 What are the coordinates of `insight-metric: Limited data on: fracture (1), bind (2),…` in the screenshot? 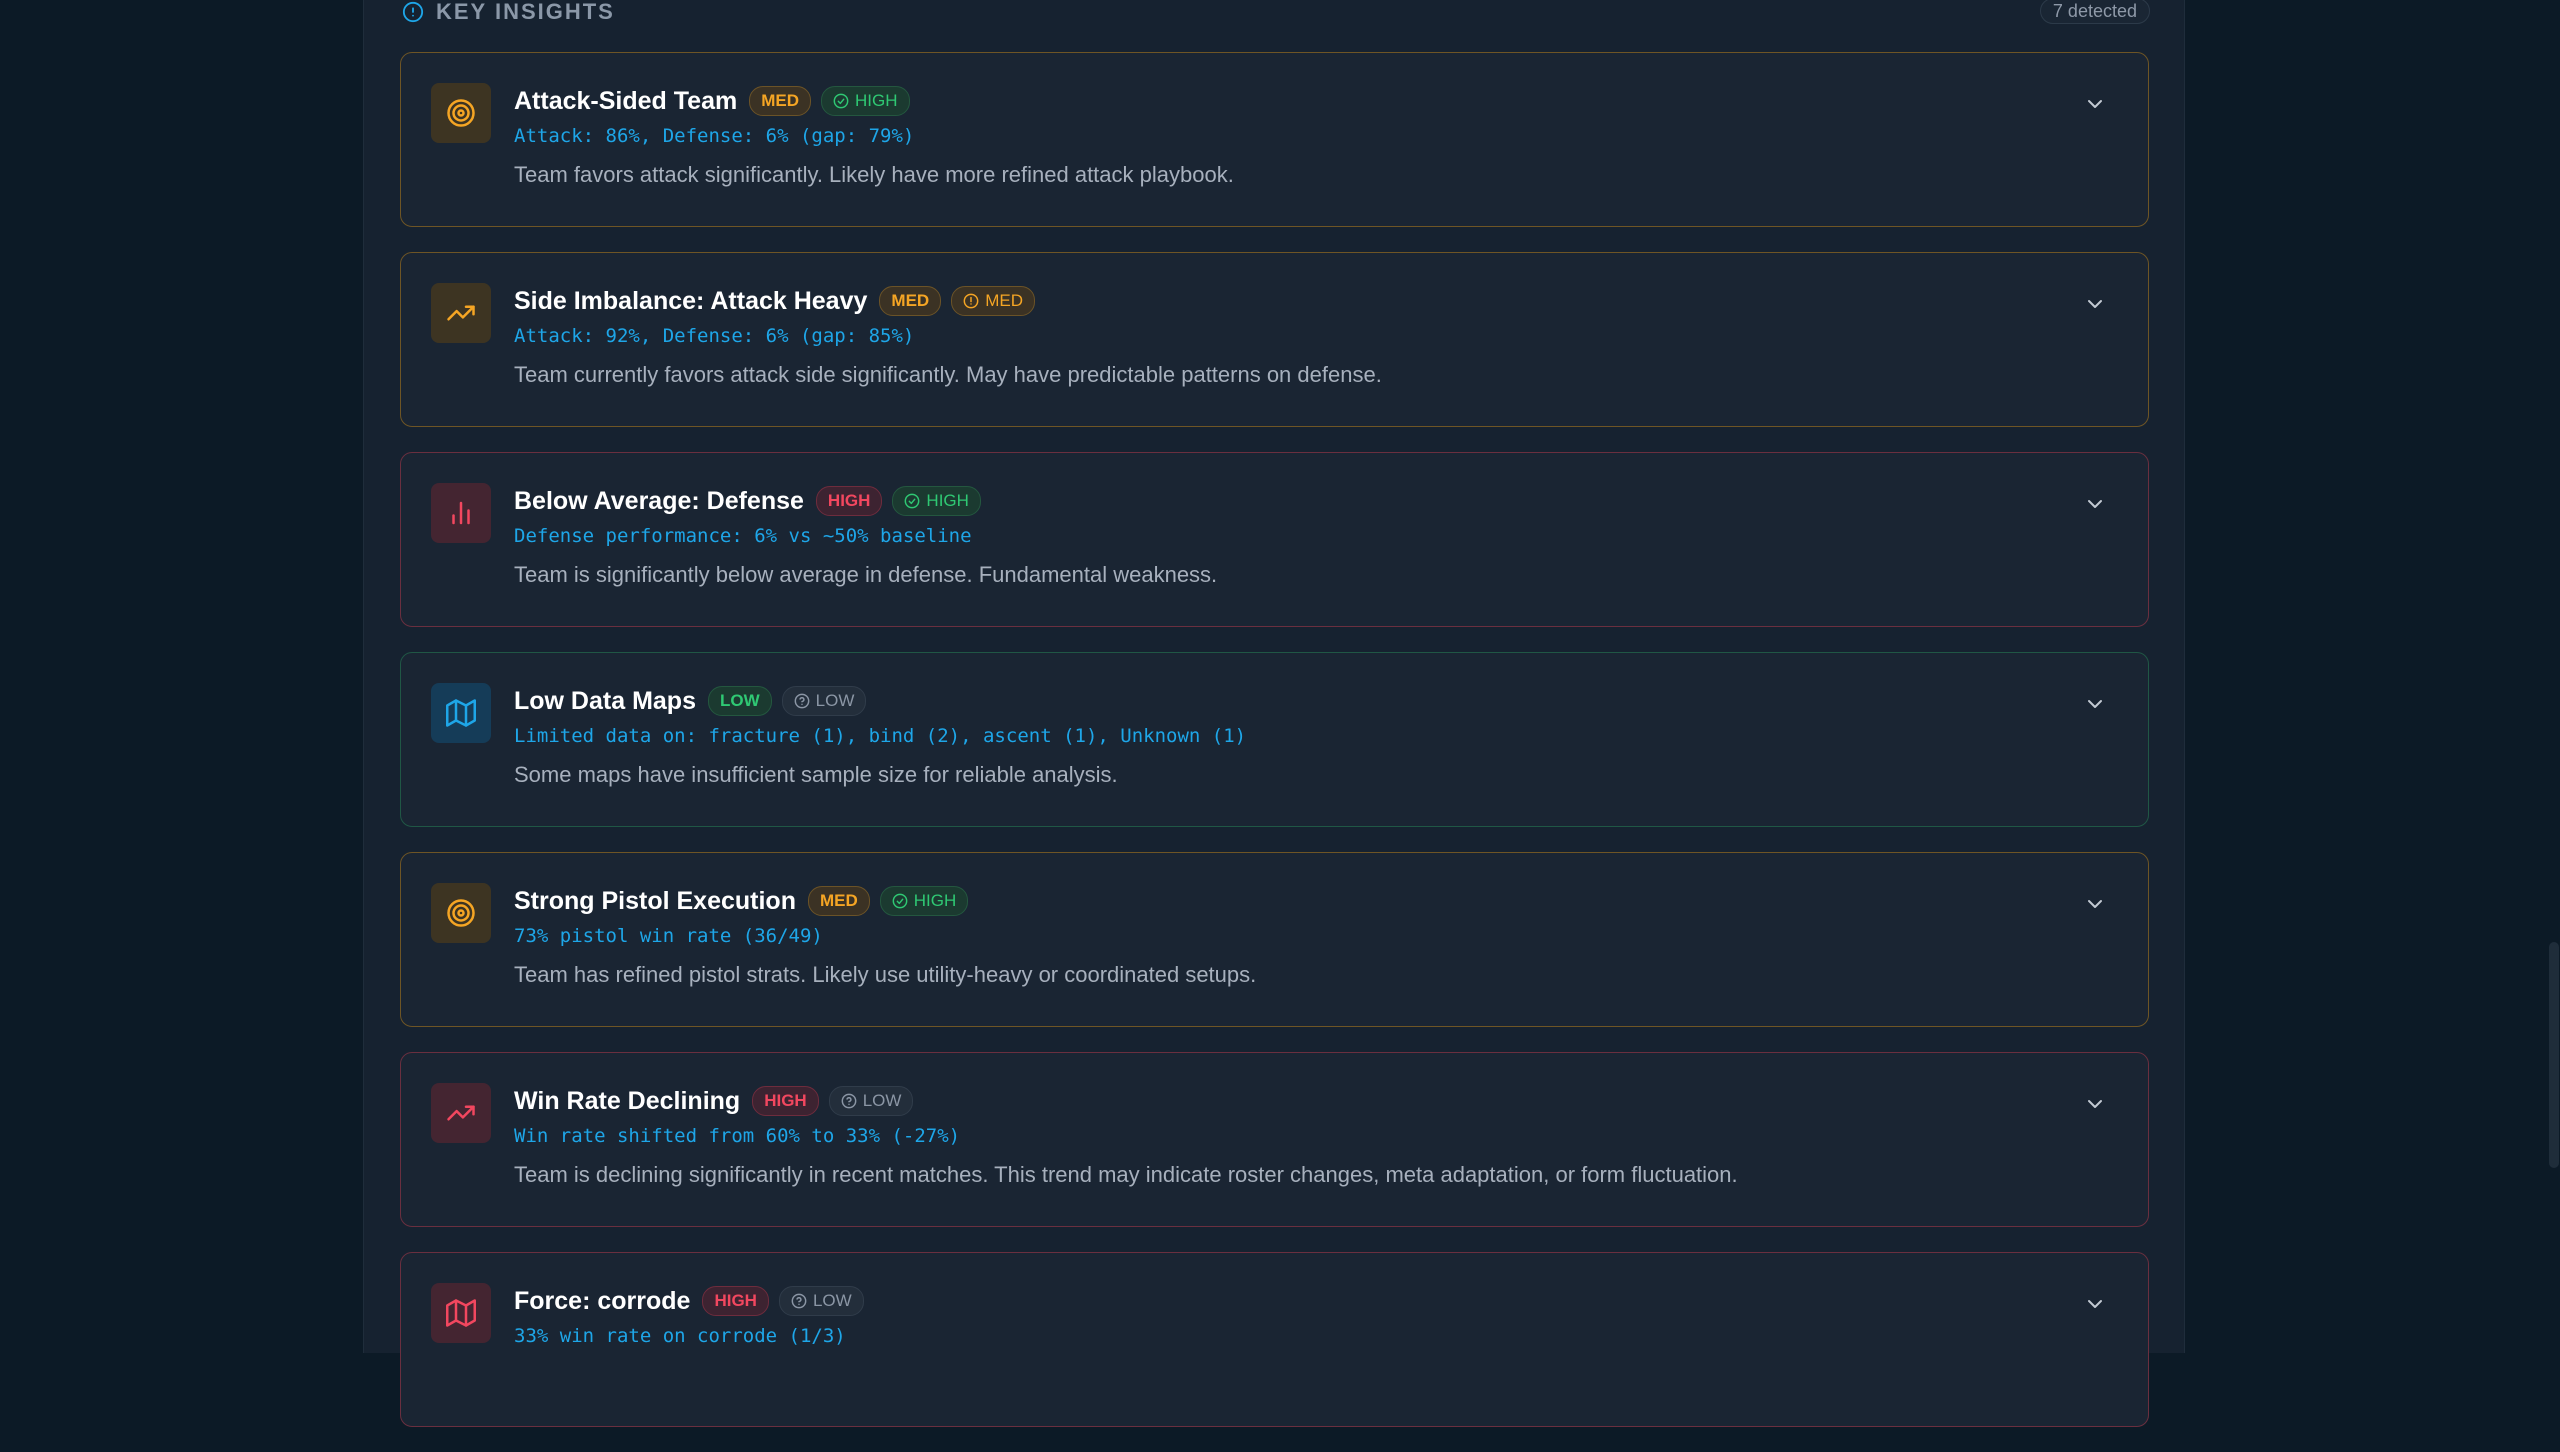 It's located at (880, 736).